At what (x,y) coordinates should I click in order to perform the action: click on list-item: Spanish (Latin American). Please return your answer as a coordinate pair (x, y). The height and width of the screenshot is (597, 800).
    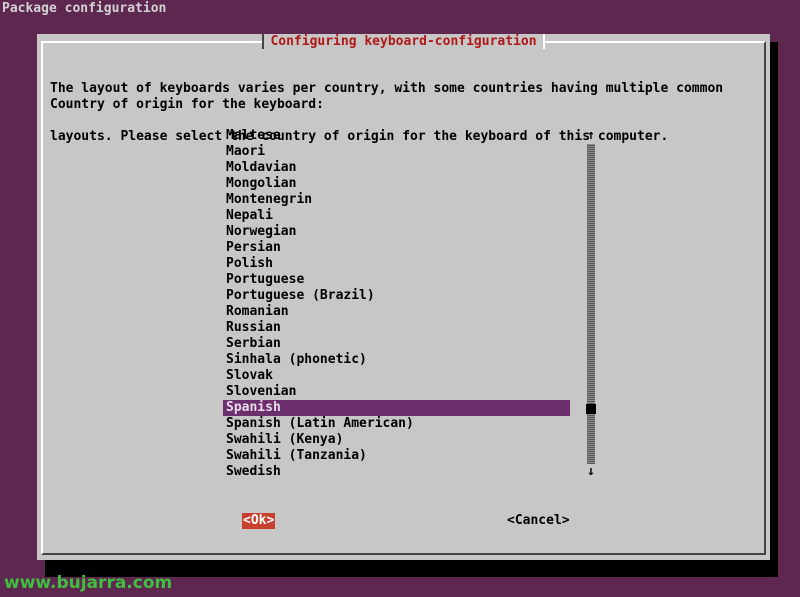
    Looking at the image, I should click on (396, 424).